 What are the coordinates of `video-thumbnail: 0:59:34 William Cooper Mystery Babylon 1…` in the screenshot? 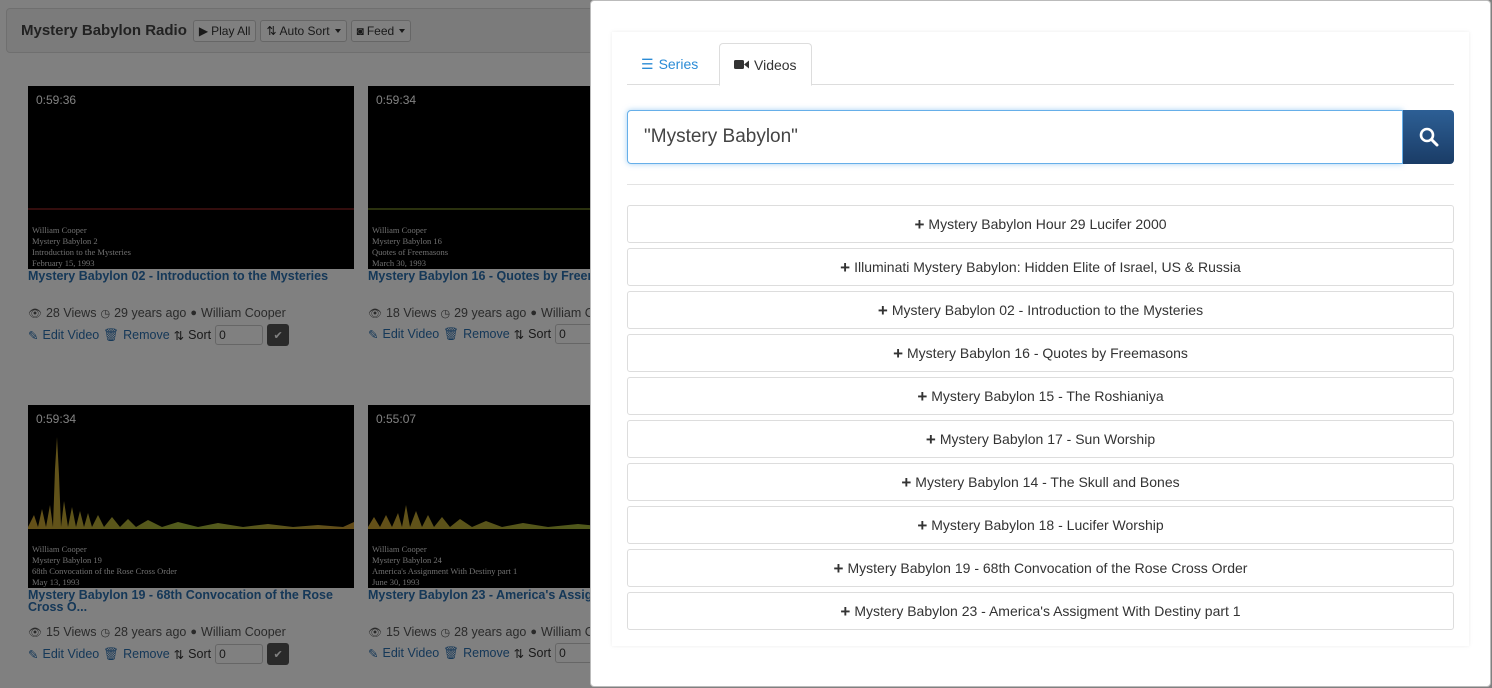 It's located at (191, 496).